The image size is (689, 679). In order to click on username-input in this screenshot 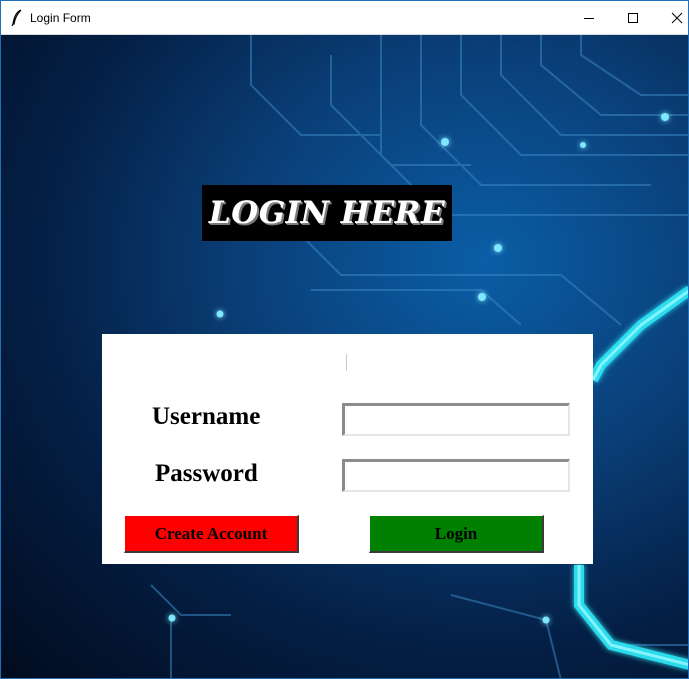, I will do `click(456, 419)`.